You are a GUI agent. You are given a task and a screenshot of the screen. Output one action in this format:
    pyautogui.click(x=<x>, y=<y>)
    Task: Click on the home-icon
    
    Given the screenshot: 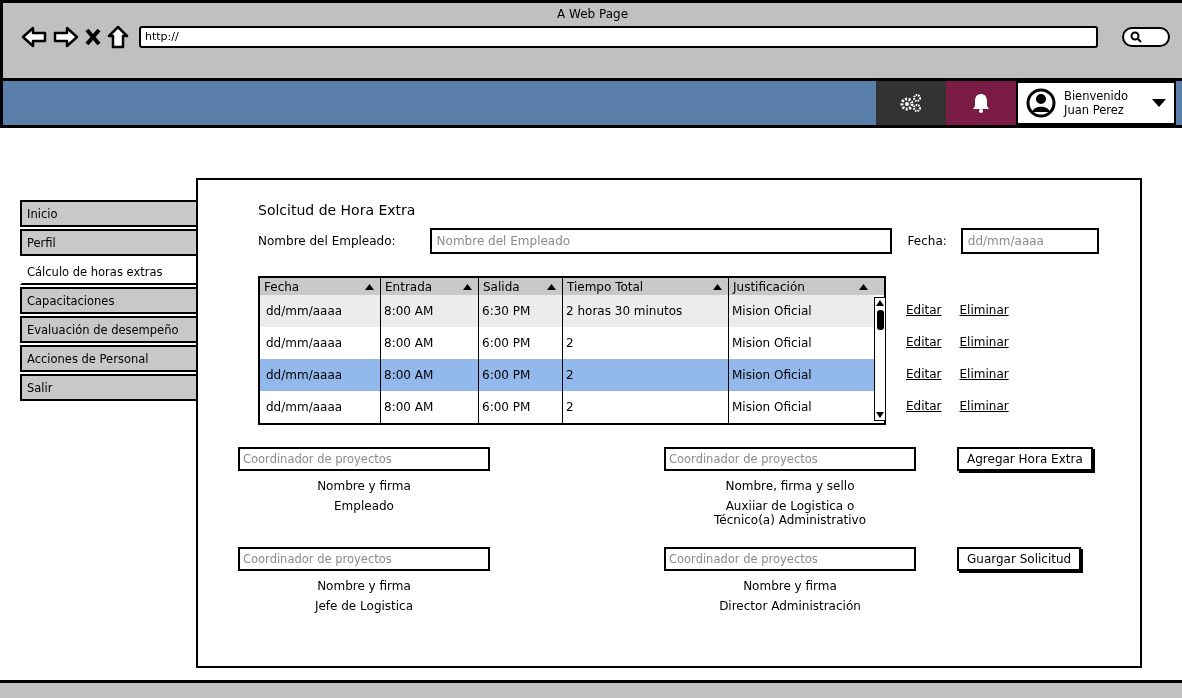 What is the action you would take?
    pyautogui.click(x=118, y=37)
    